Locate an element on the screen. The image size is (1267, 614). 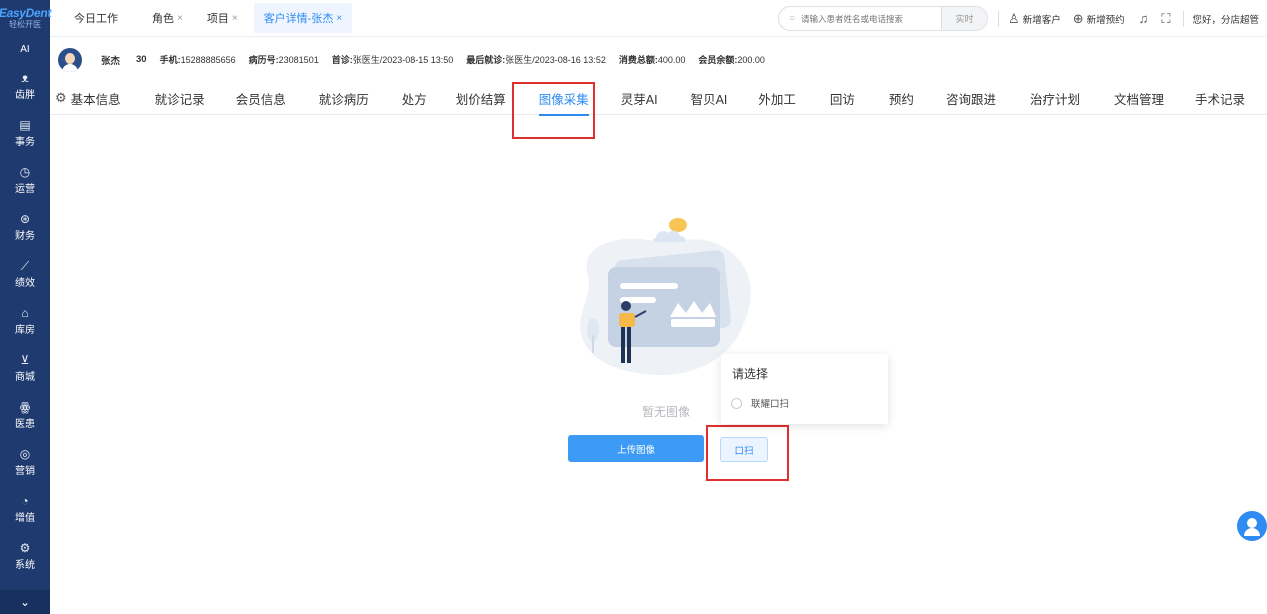
patient-member-balance: 会员余额:200.00 is located at coordinates (731, 60).